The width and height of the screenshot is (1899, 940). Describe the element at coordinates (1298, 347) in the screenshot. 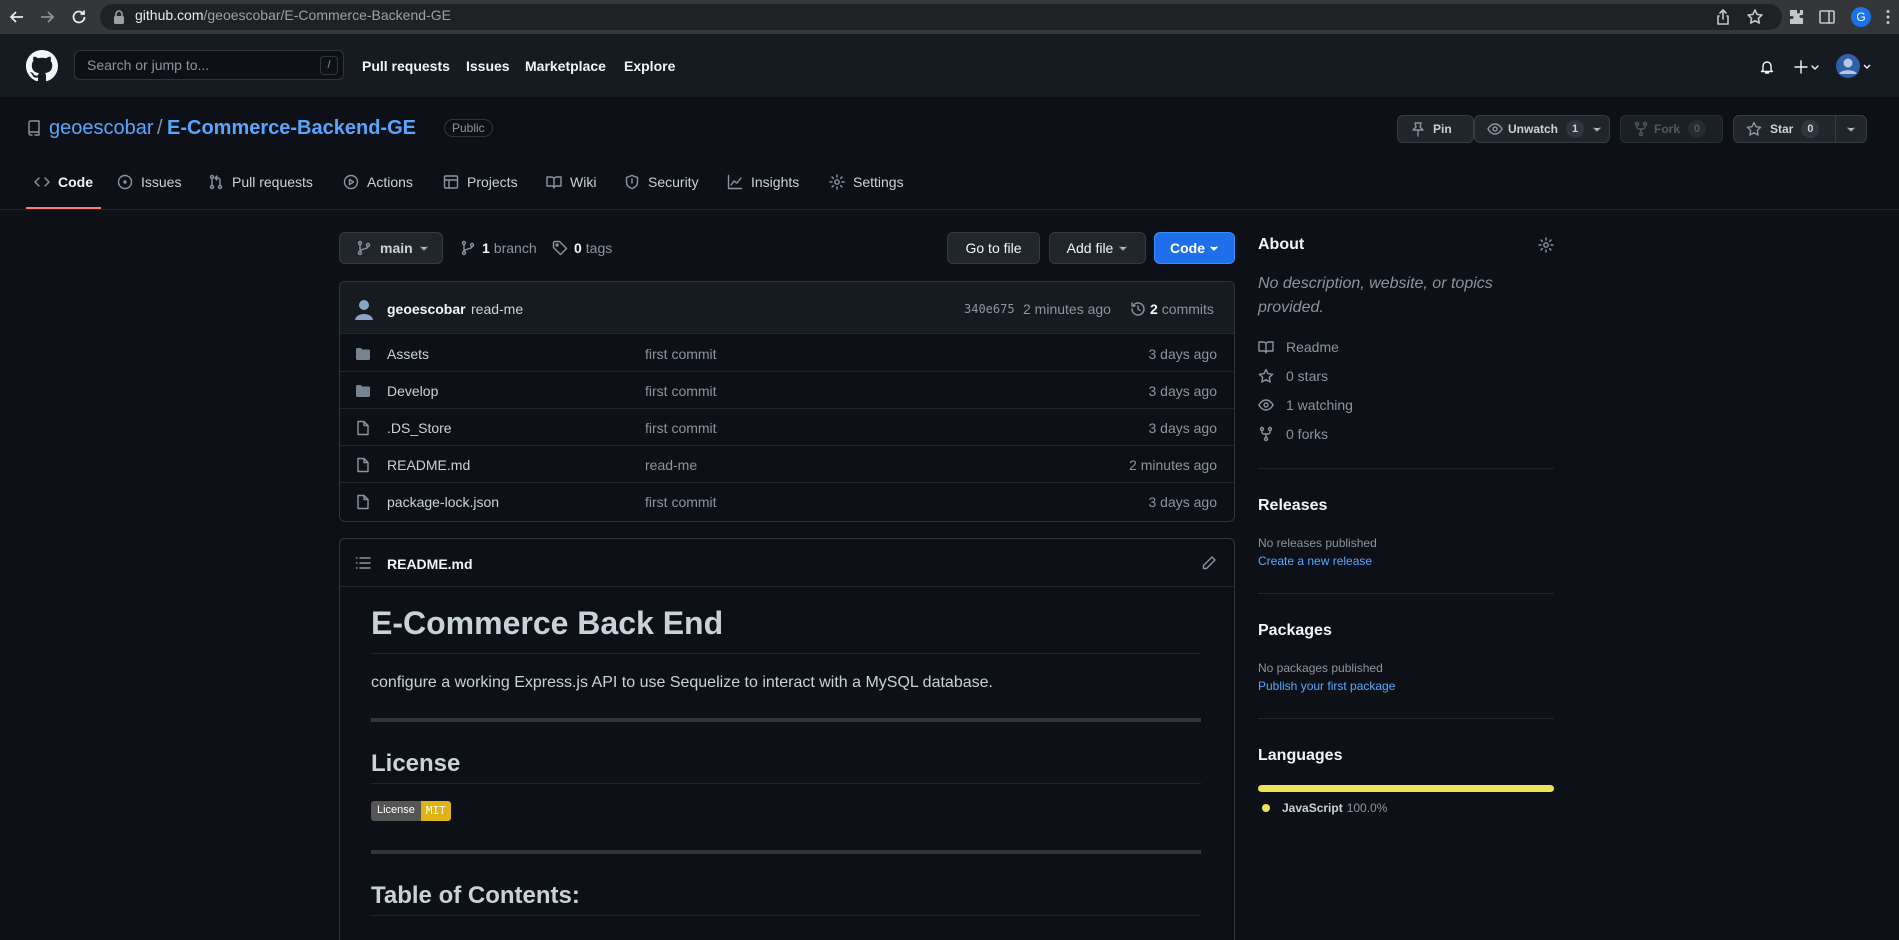

I see `readme-link: Readme` at that location.